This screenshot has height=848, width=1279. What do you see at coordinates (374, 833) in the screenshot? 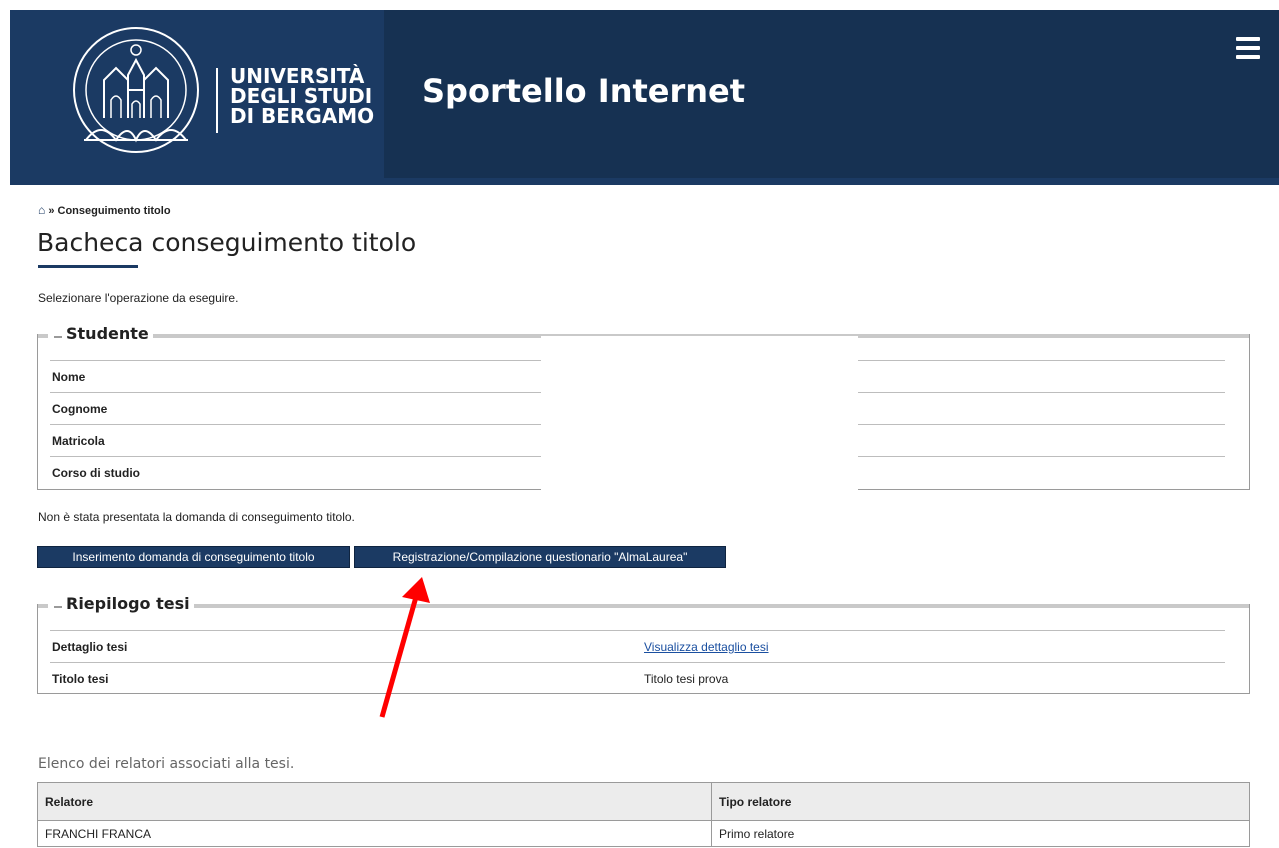
I see `table-cell: FRANCHI FRANCA` at bounding box center [374, 833].